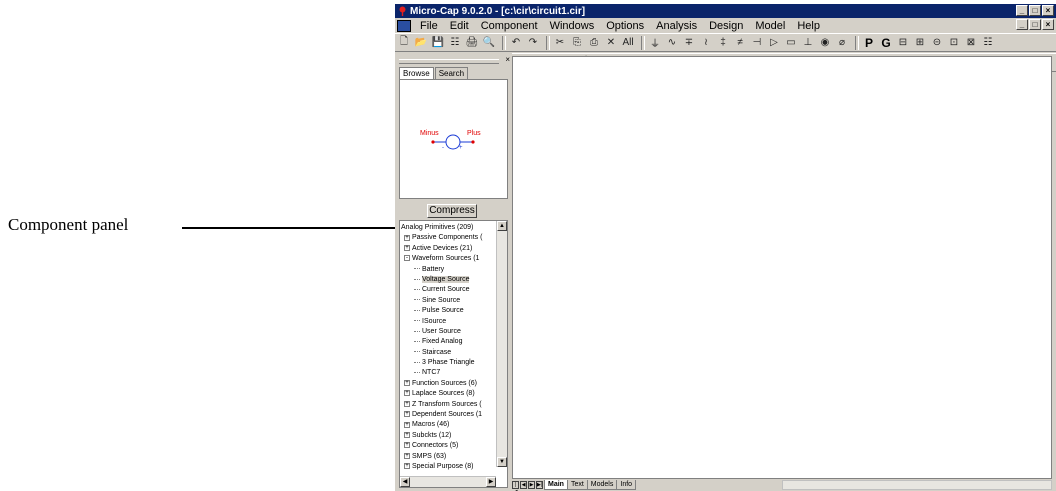 Image resolution: width=1056 pixels, height=491 pixels. I want to click on tree-item: Staircase, so click(447, 353).